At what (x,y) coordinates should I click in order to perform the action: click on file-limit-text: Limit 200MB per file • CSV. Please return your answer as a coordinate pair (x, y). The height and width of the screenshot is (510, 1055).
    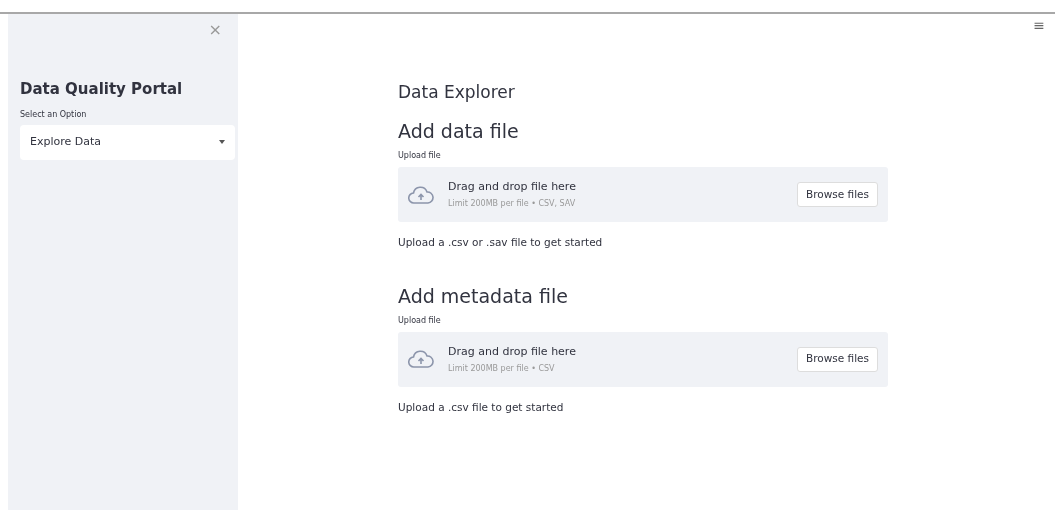
    Looking at the image, I should click on (502, 368).